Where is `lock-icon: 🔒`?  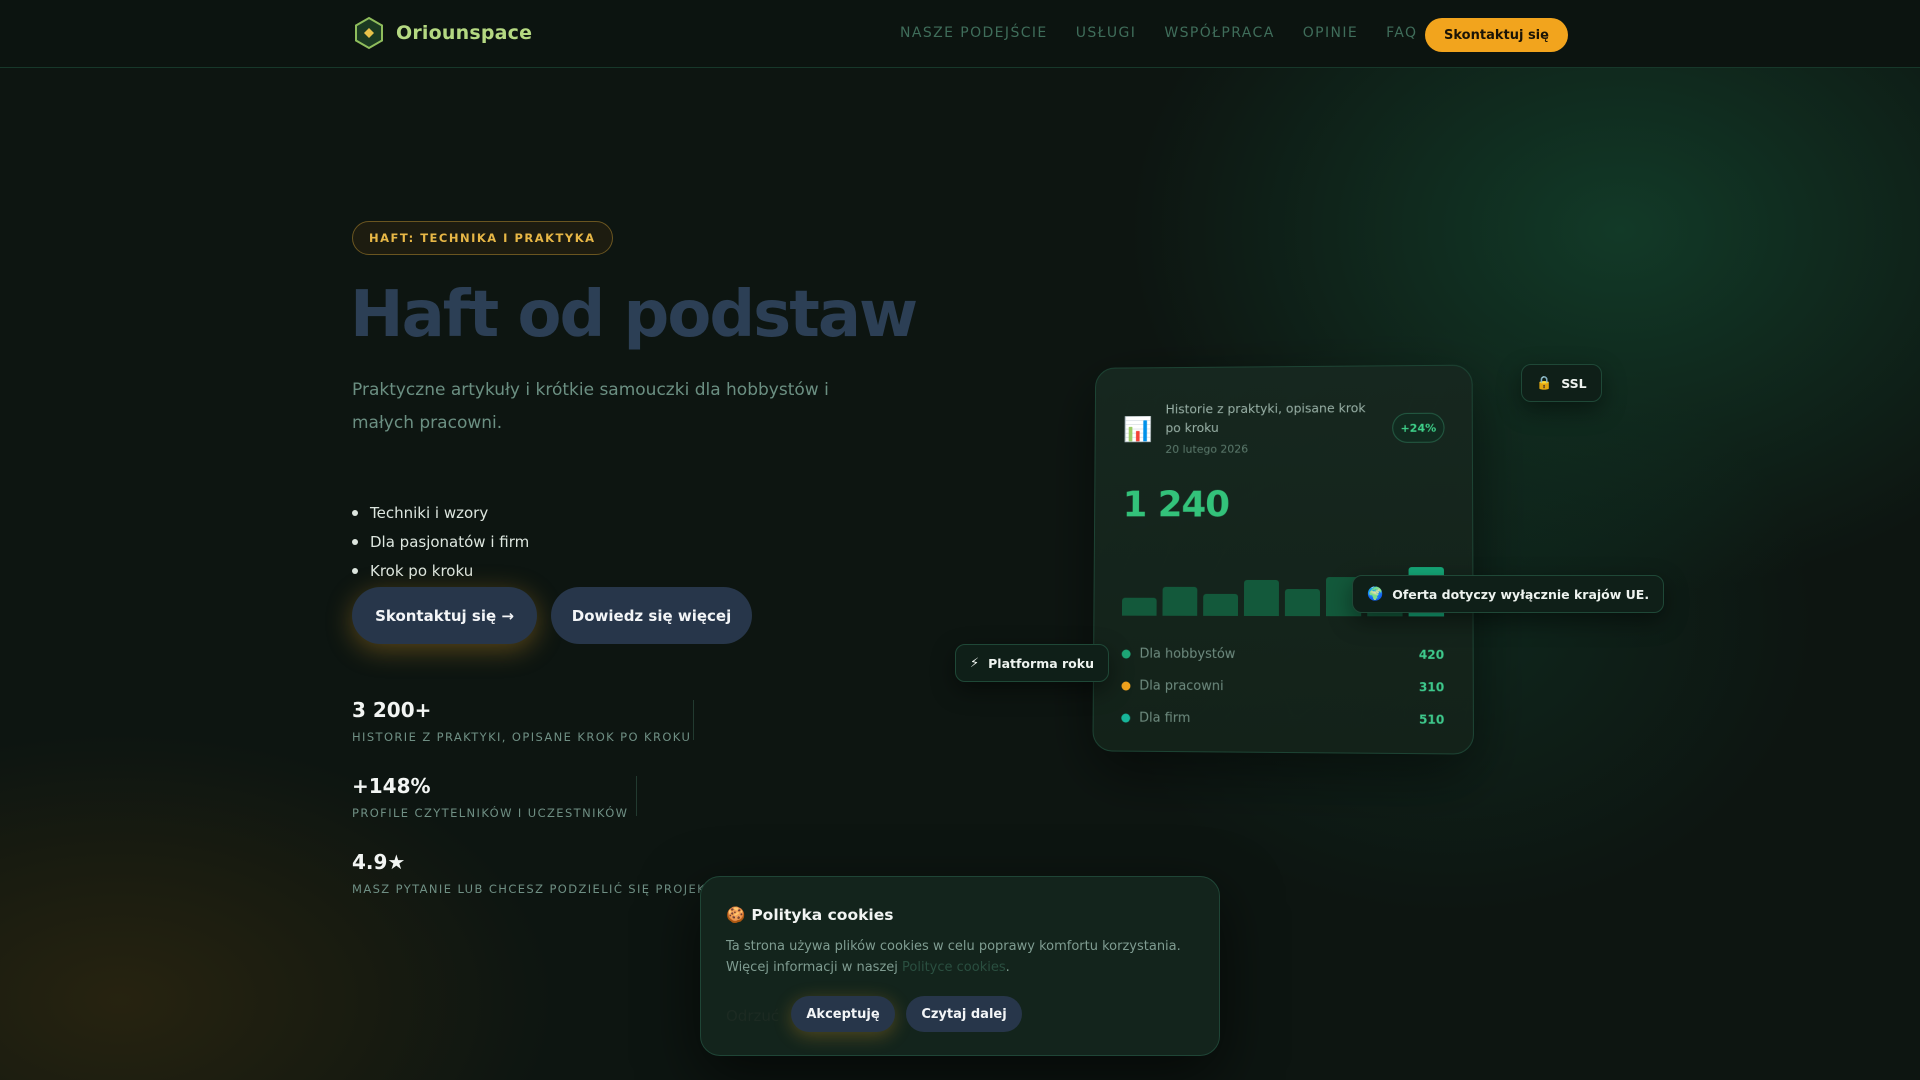 lock-icon: 🔒 is located at coordinates (1544, 383).